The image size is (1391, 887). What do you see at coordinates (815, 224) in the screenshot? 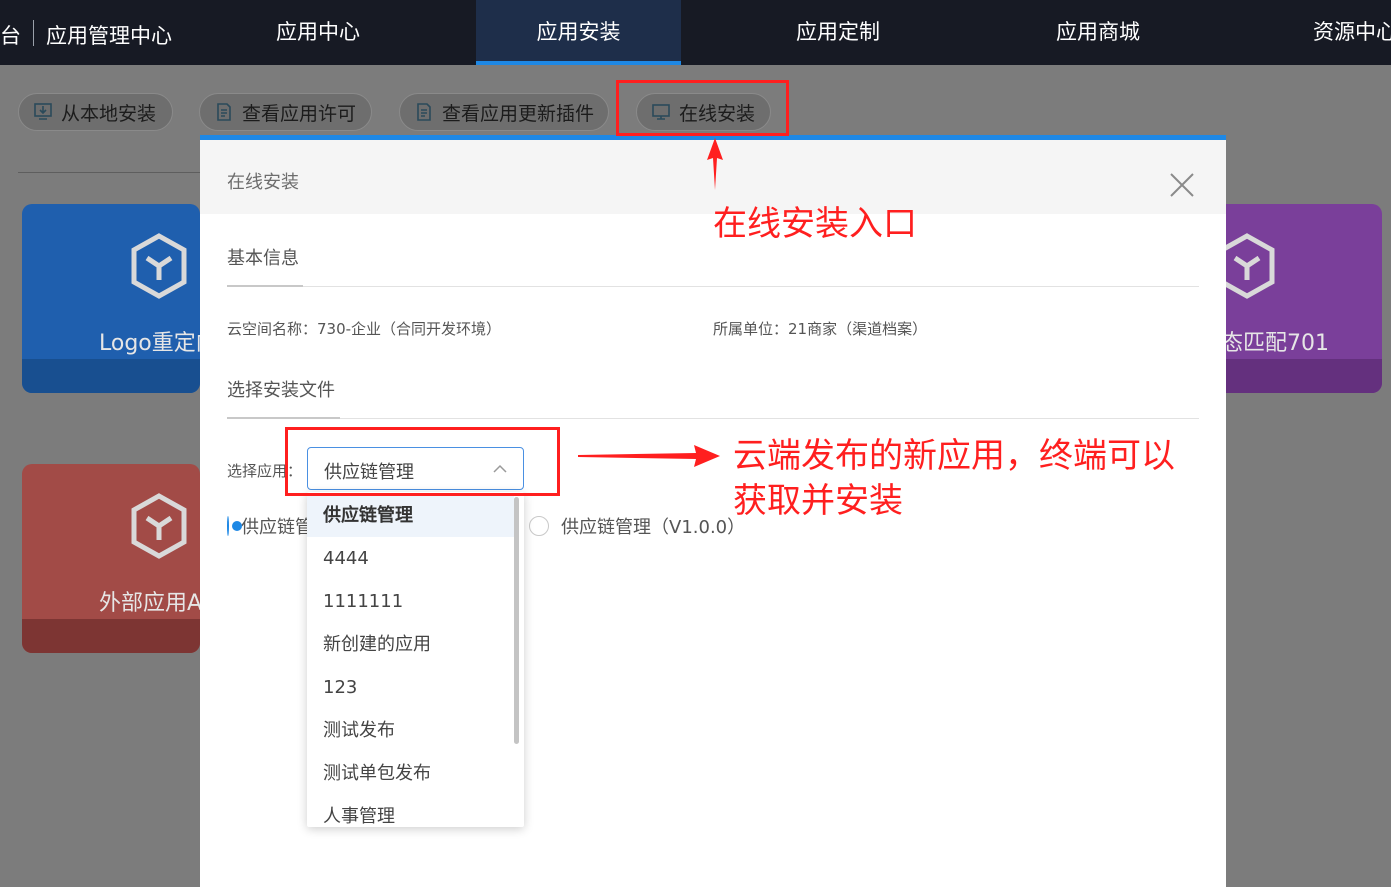
I see `annotation-entry-label: 在线安装入口` at bounding box center [815, 224].